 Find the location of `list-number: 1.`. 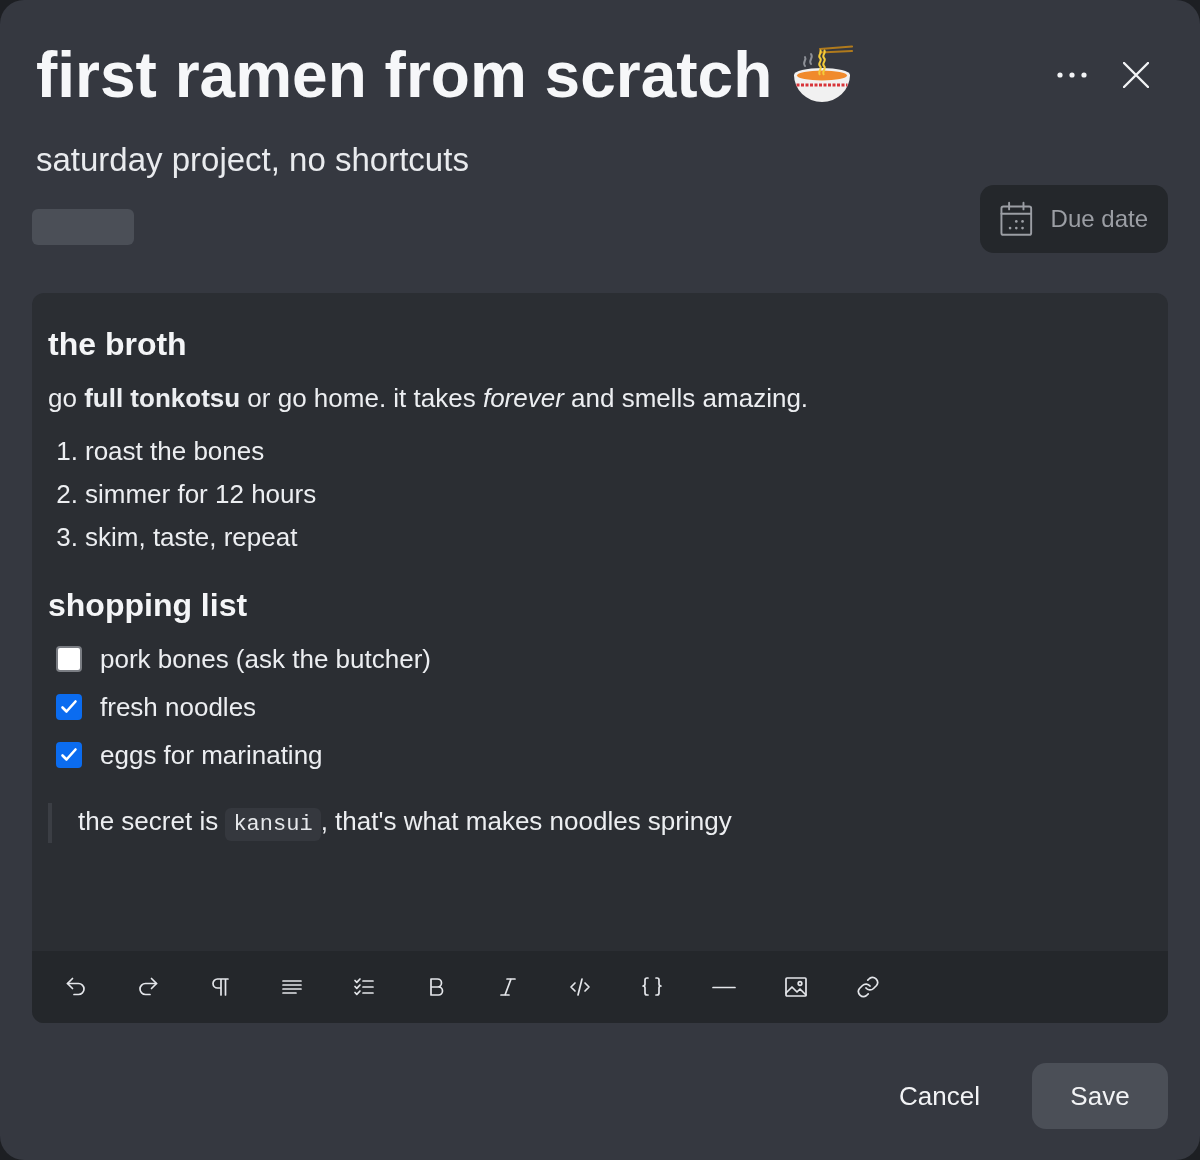

list-number: 1. is located at coordinates (66, 451).